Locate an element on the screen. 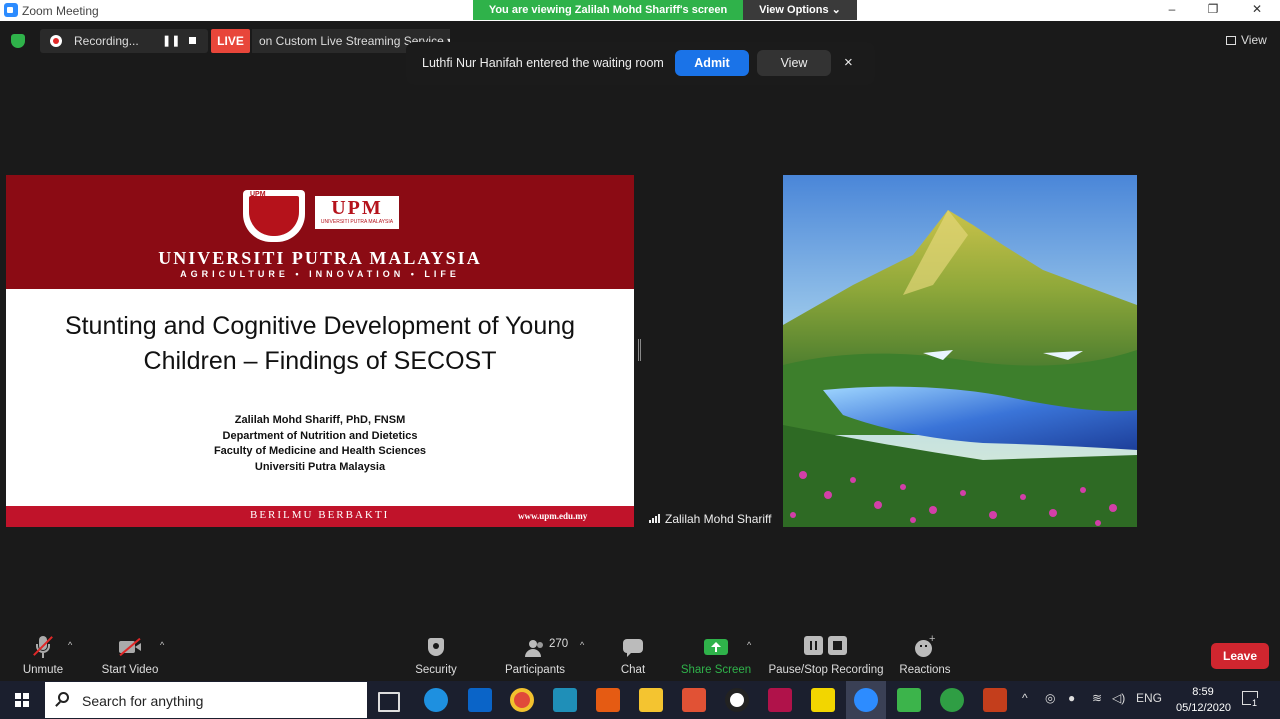 This screenshot has width=1280, height=719. pause-stop-recording-button: Pause/Stop Recording is located at coordinates (826, 655).